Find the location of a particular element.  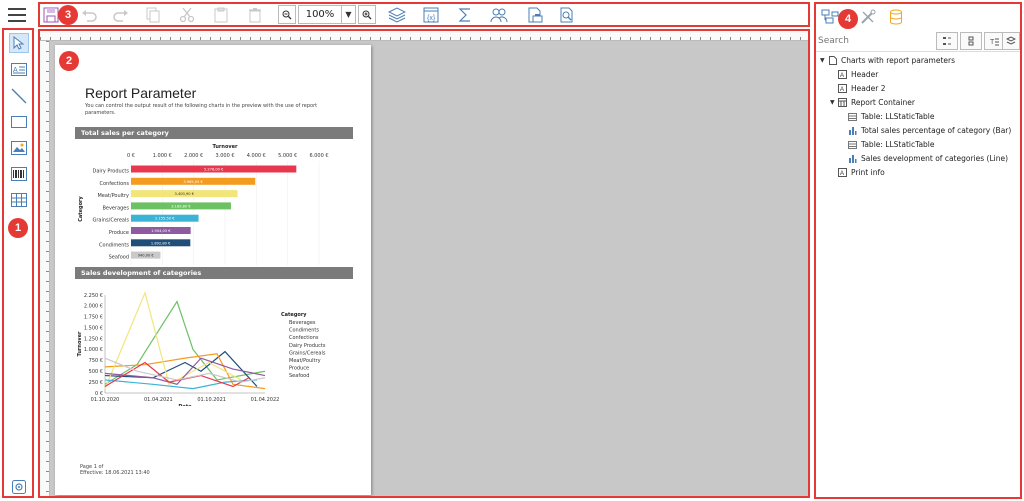

line-chart-legend-entry: Dairy Products is located at coordinates (307, 346).